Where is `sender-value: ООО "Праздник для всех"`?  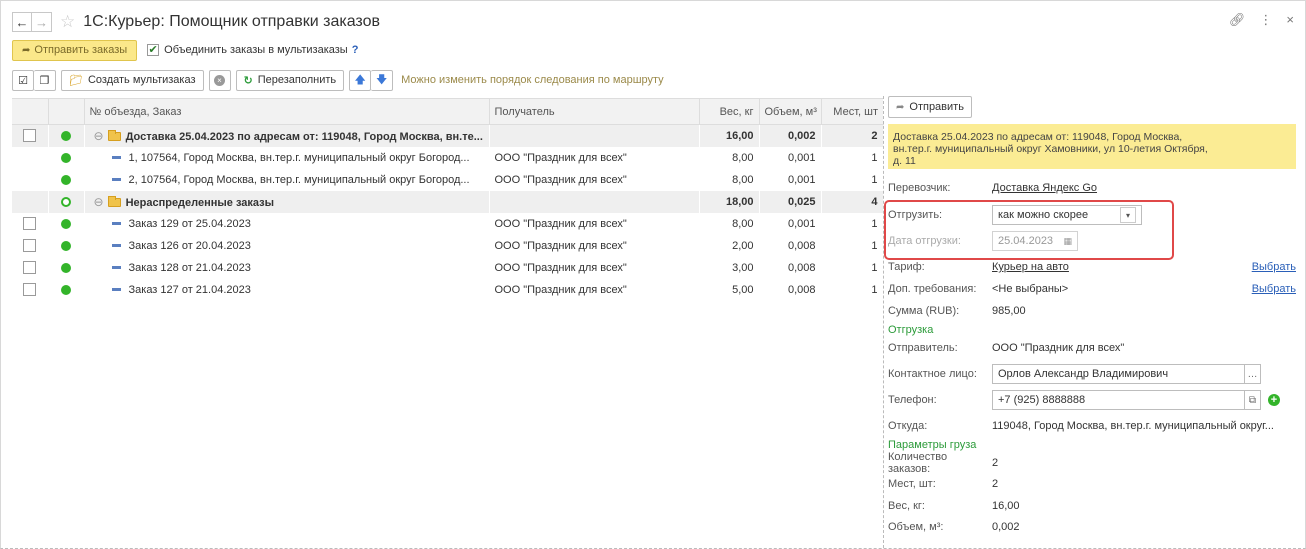
sender-value: ООО "Праздник для всех" is located at coordinates (1058, 348).